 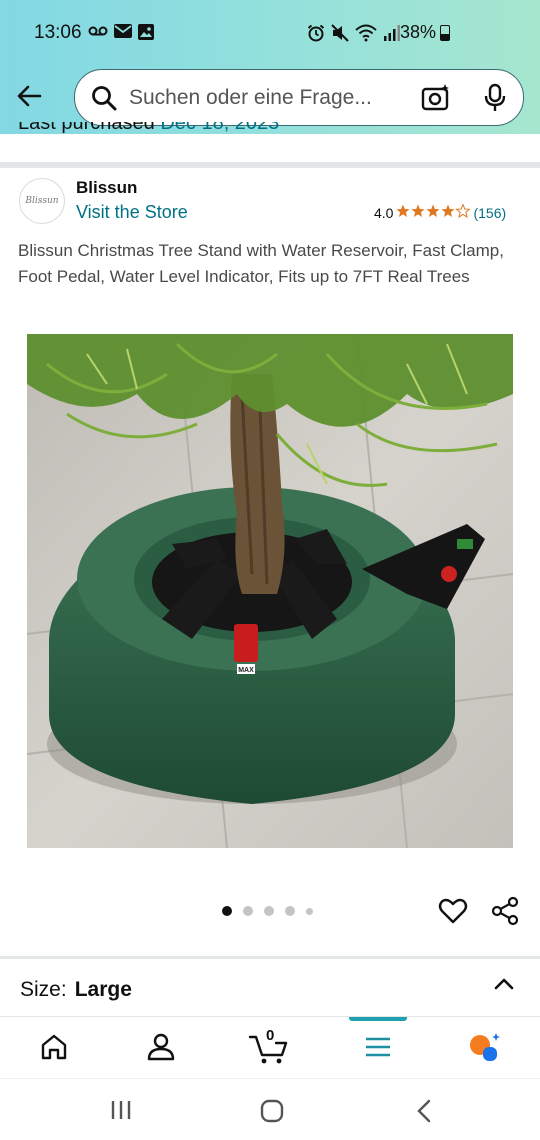 I want to click on rufus-icon, so click(x=485, y=1047).